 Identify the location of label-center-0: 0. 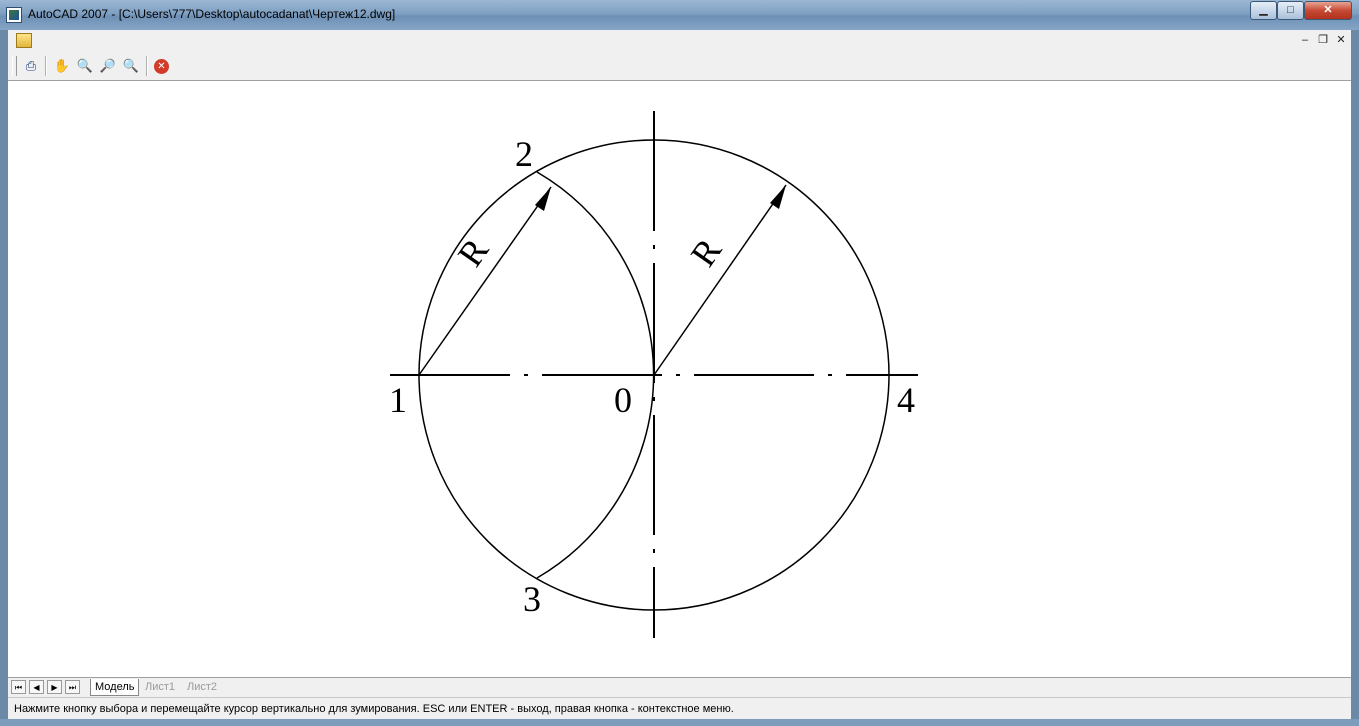
(623, 400).